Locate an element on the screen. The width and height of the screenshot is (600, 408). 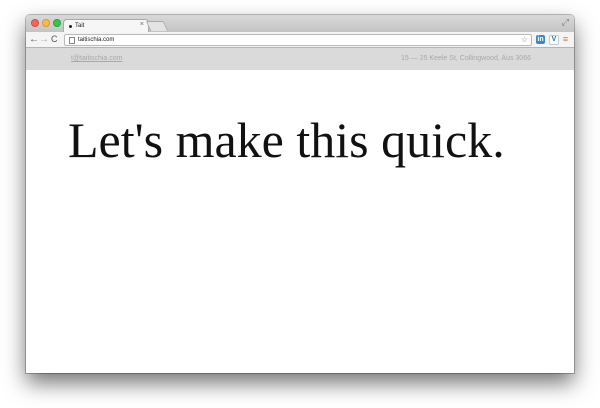
menu-icon: ≡ is located at coordinates (565, 39).